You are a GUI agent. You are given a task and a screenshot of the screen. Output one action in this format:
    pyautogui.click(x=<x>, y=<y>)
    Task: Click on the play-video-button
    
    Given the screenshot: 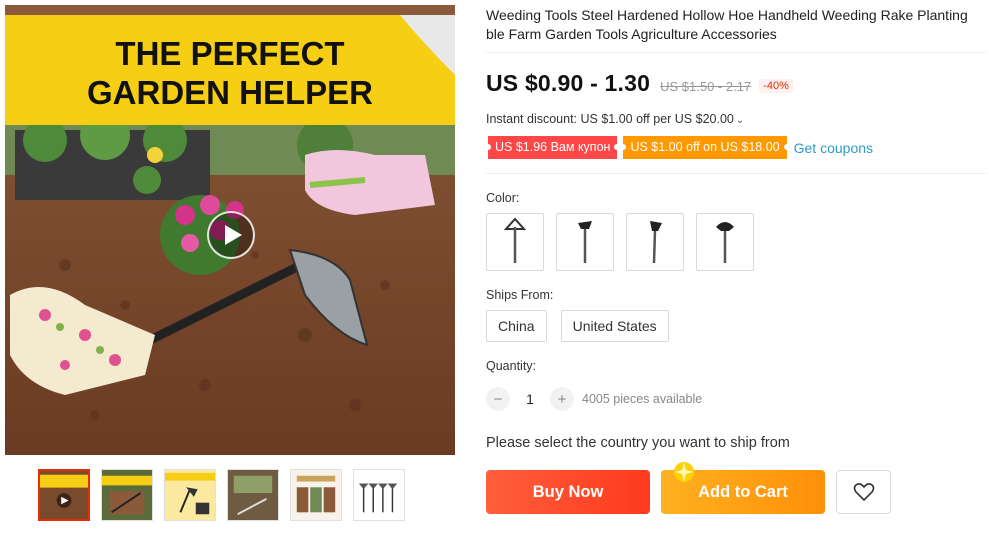 What is the action you would take?
    pyautogui.click(x=231, y=235)
    